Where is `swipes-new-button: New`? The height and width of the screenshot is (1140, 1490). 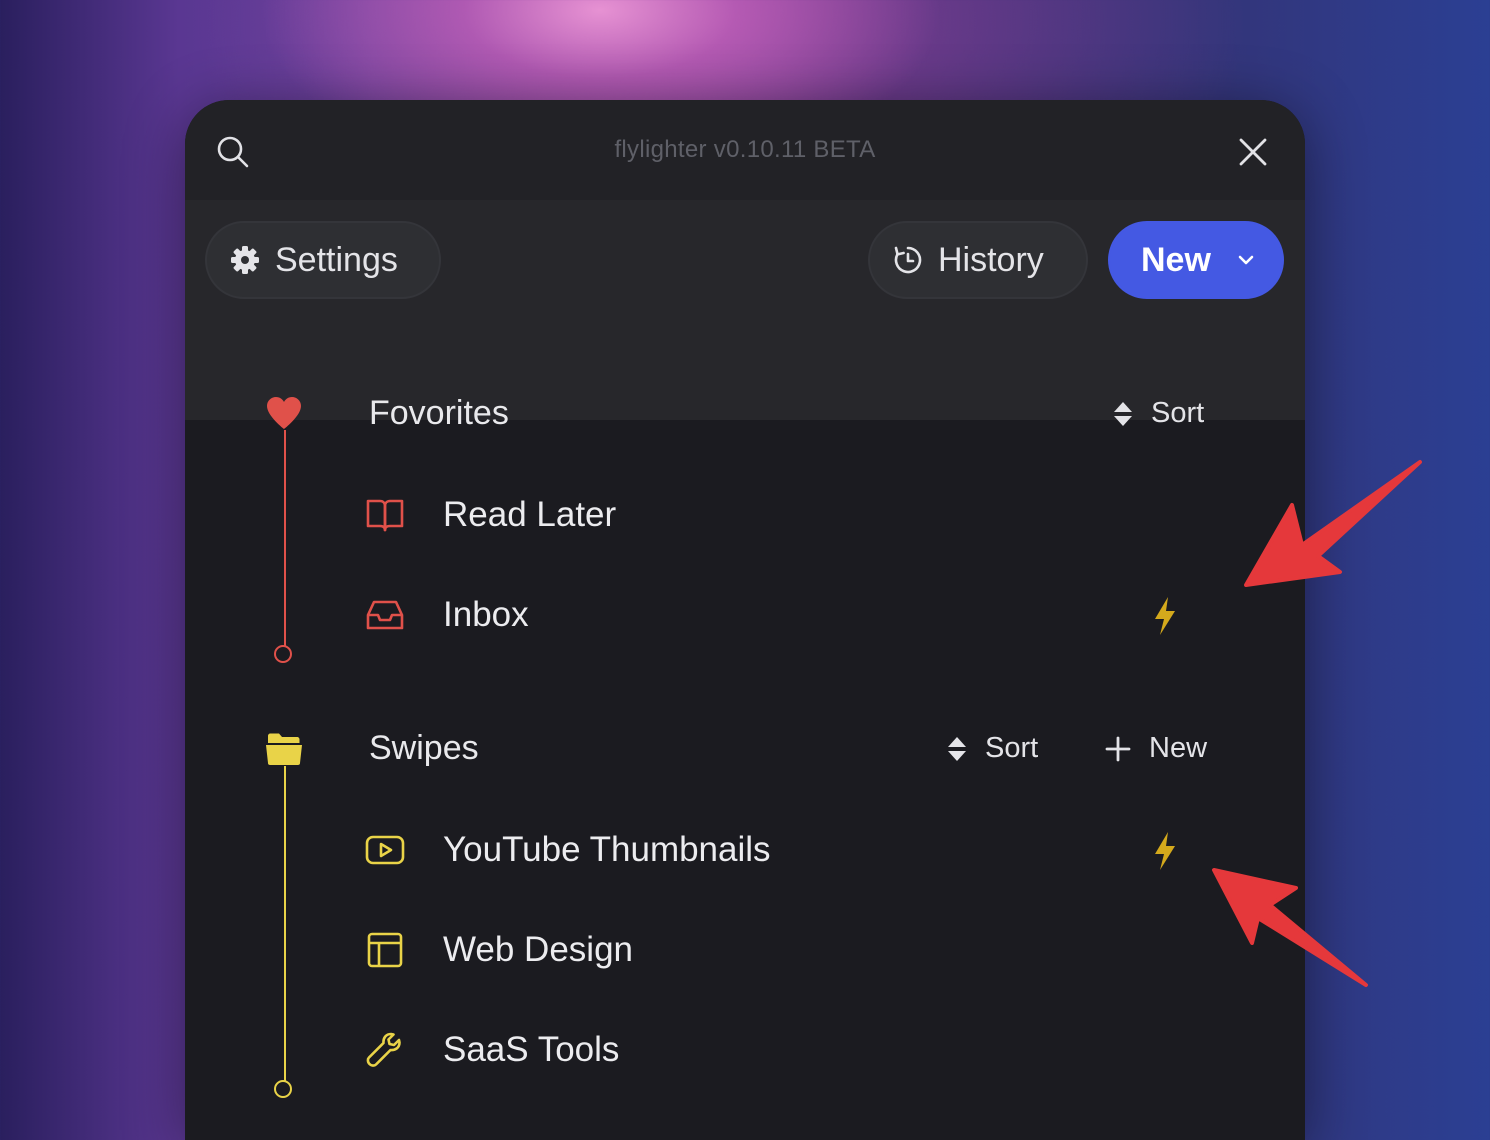
swipes-new-button: New is located at coordinates (1156, 748).